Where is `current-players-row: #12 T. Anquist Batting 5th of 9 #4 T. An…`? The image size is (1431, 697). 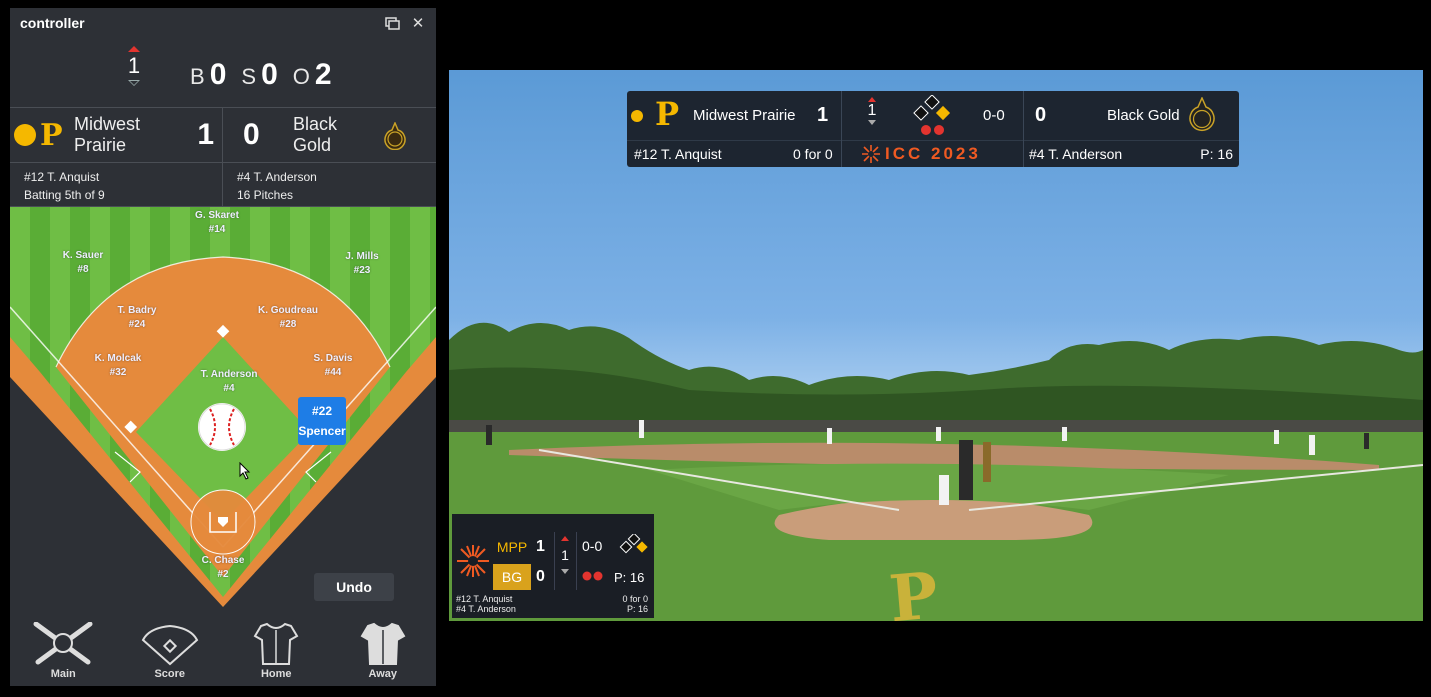
current-players-row: #12 T. Anquist Batting 5th of 9 #4 T. An… is located at coordinates (223, 185).